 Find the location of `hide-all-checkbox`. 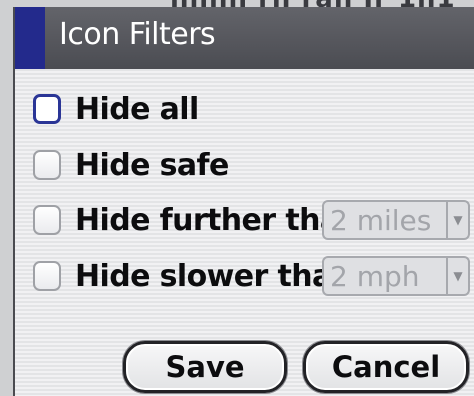

hide-all-checkbox is located at coordinates (47, 109).